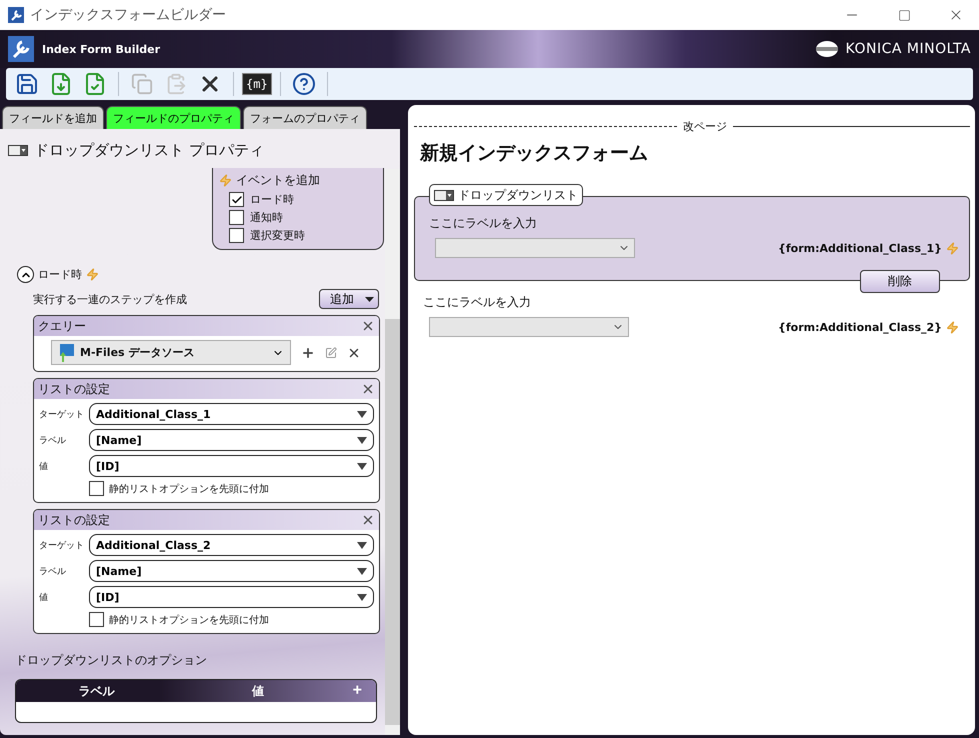  I want to click on select-field: Additional_Class_2, so click(231, 545).